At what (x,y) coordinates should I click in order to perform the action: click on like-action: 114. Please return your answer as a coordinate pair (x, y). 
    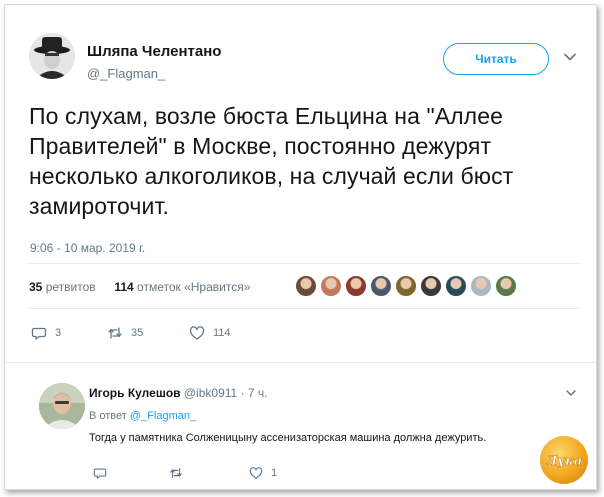
    Looking at the image, I should click on (210, 333).